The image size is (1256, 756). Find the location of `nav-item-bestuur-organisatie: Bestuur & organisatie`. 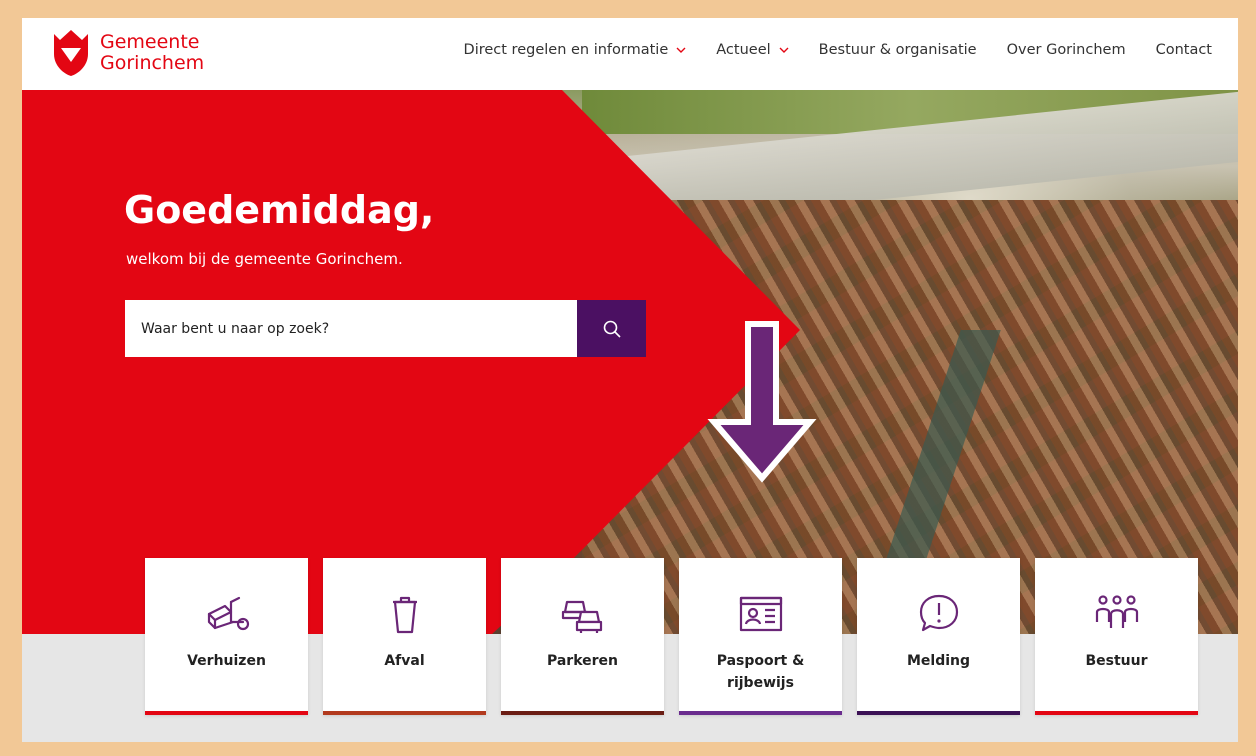

nav-item-bestuur-organisatie: Bestuur & organisatie is located at coordinates (898, 50).